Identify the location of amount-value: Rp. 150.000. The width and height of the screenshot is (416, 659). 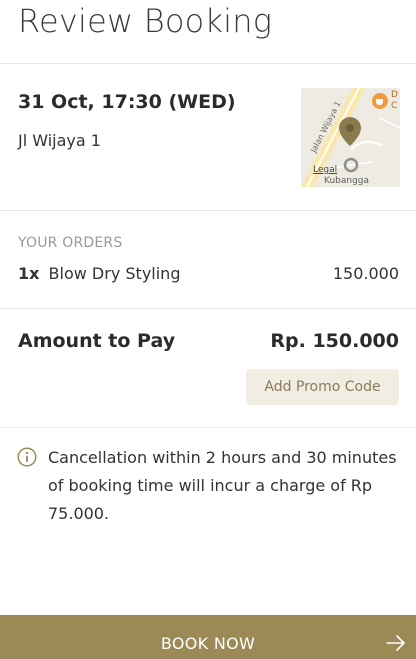
(334, 341).